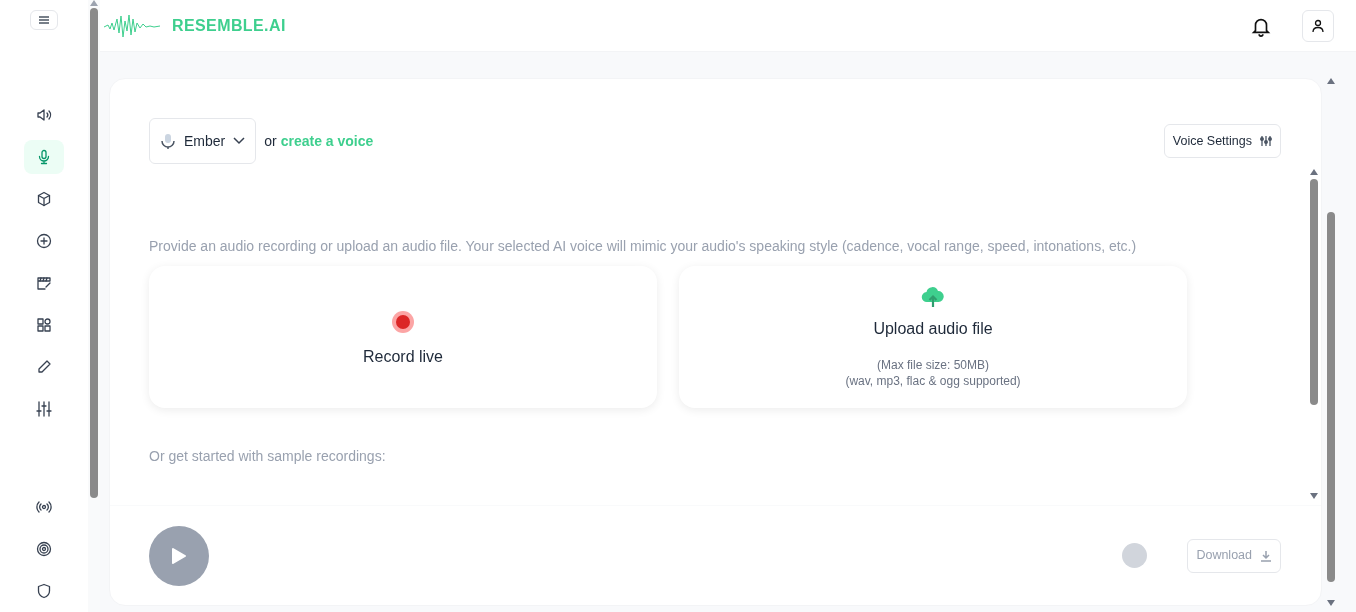  I want to click on person-icon, so click(1318, 25).